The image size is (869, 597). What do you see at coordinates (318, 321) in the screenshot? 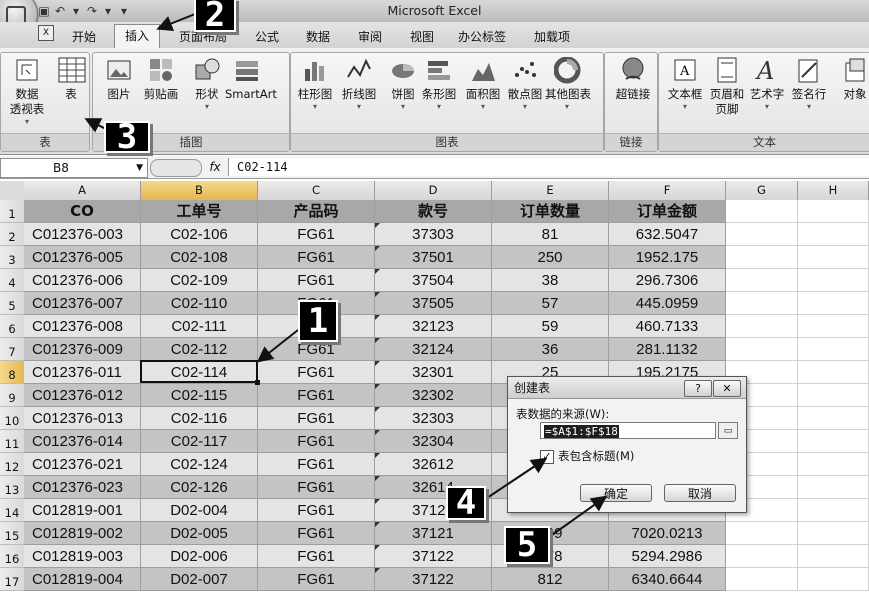
I see `callout-1: 1` at bounding box center [318, 321].